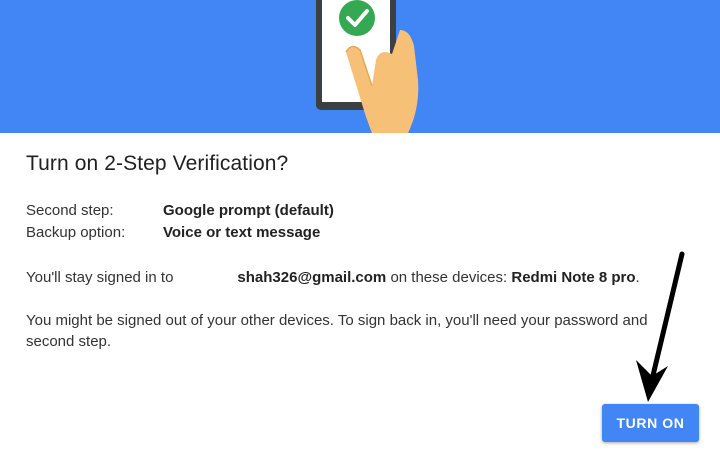 The width and height of the screenshot is (720, 450). I want to click on phone-in-hand-illustration, so click(367, 66).